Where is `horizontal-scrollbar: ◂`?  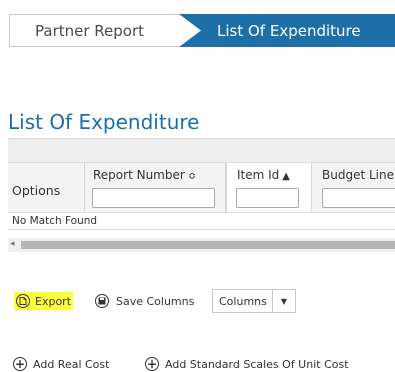 horizontal-scrollbar: ◂ is located at coordinates (201, 245).